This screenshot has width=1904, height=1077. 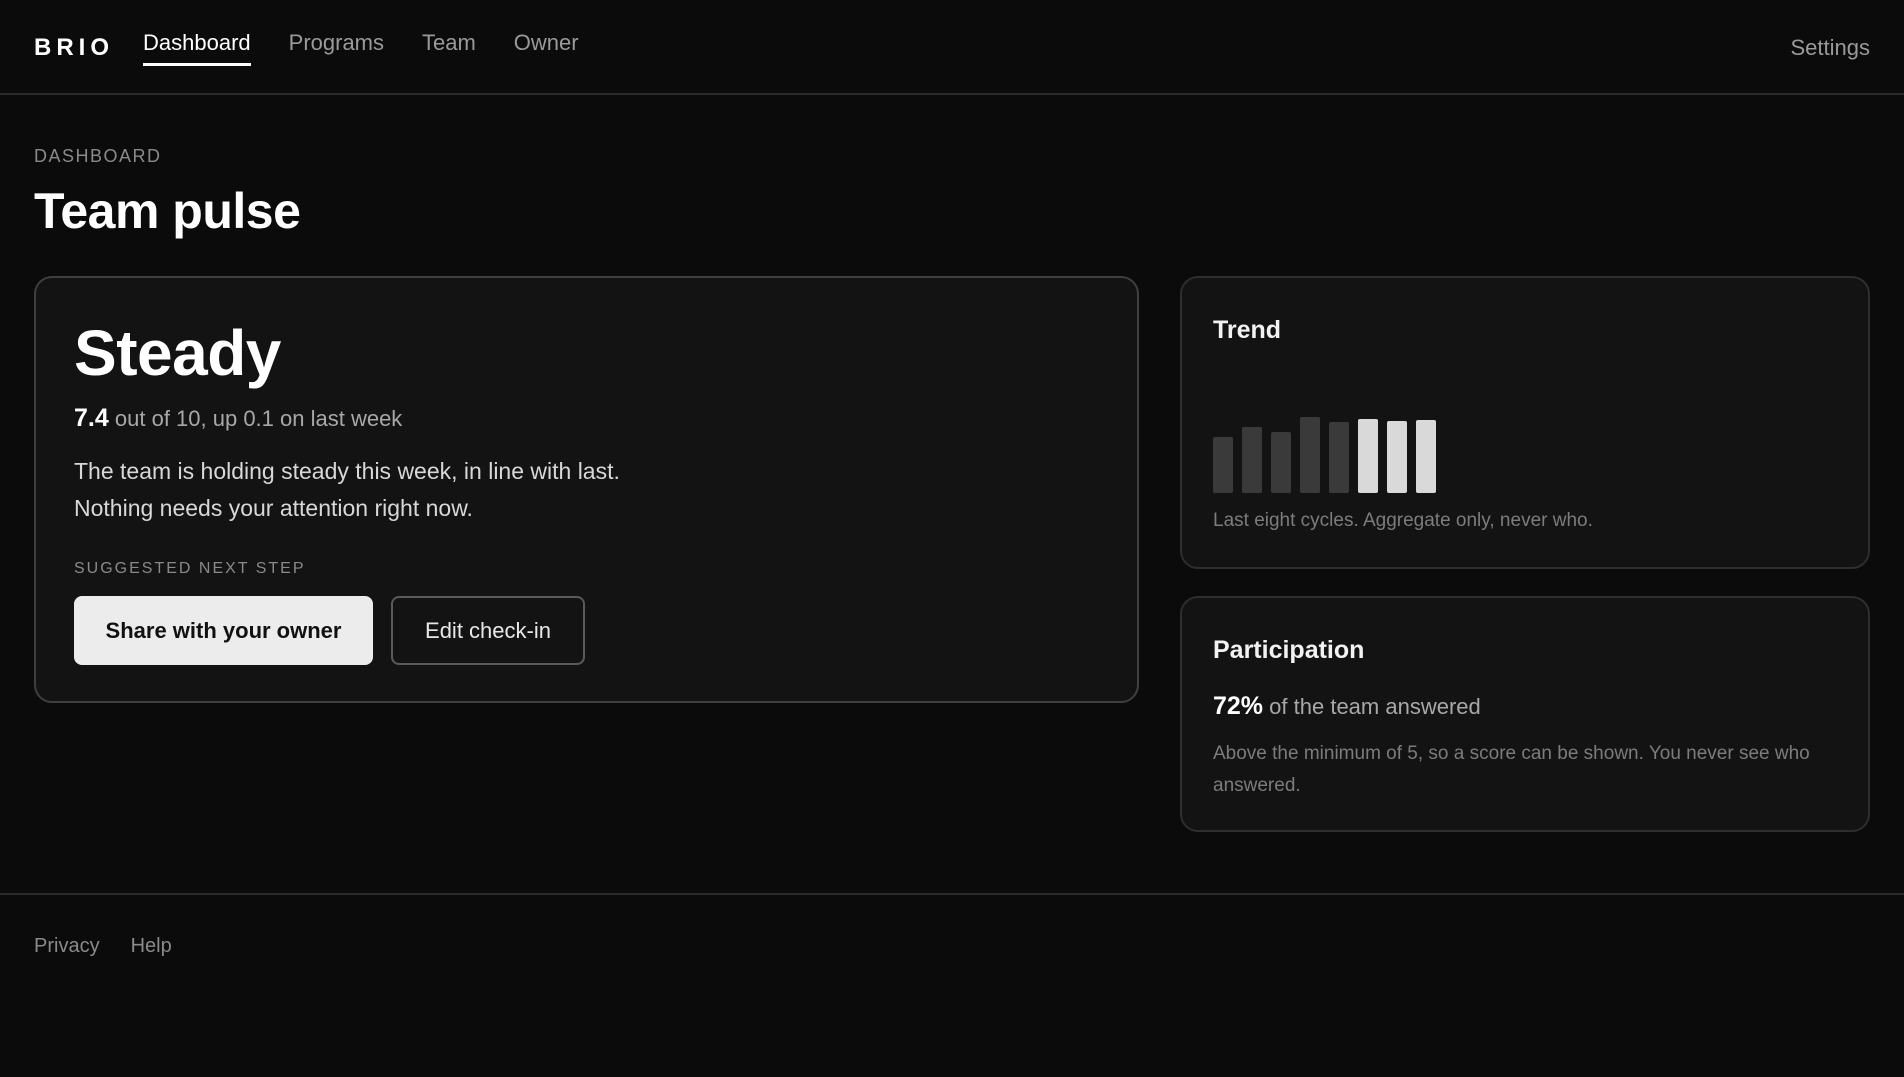 What do you see at coordinates (1289, 650) in the screenshot?
I see `participation-title: Participation` at bounding box center [1289, 650].